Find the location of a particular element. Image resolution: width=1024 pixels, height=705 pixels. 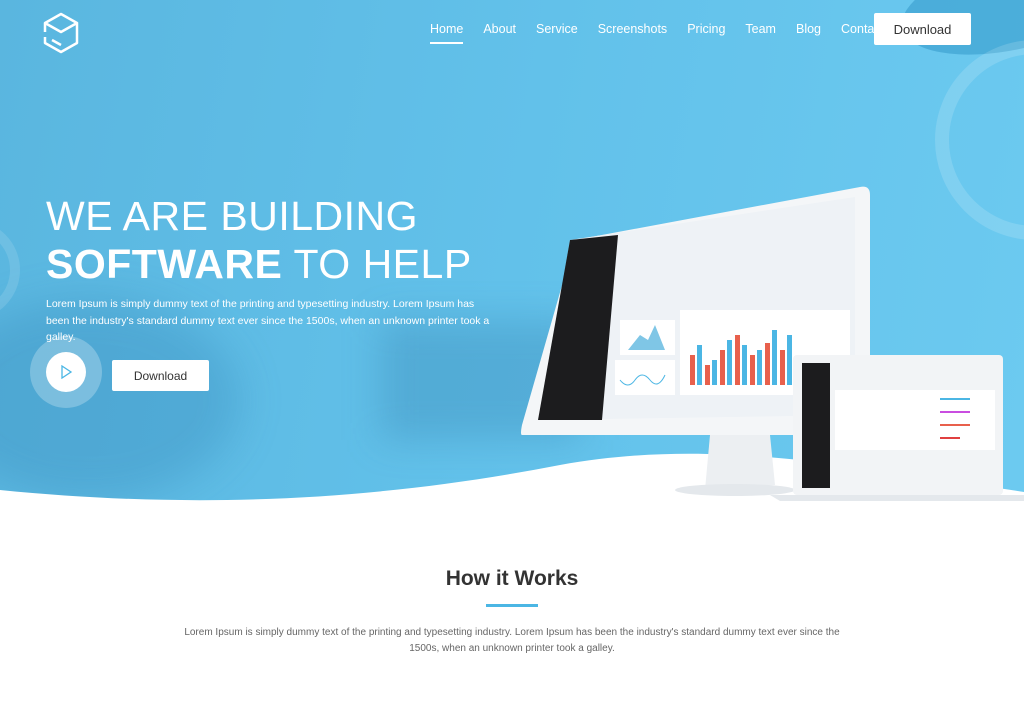

header-download-button: Download is located at coordinates (922, 29).